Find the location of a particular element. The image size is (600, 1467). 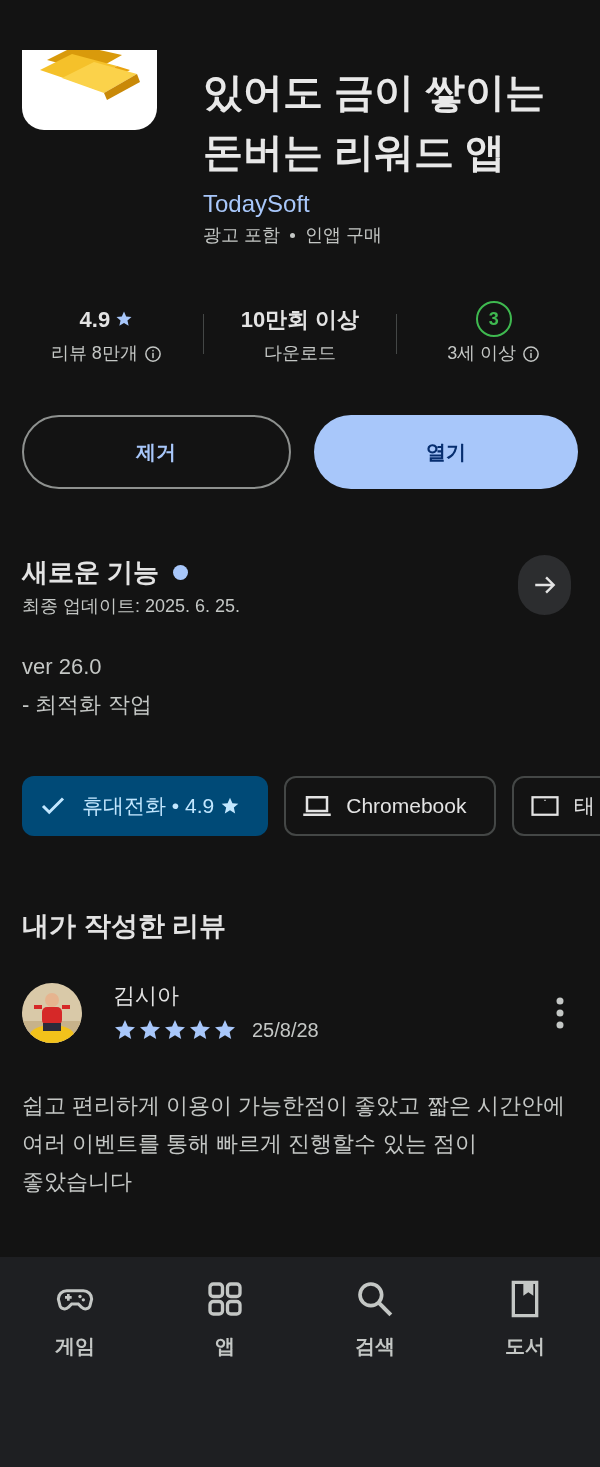

more-options-icon is located at coordinates (560, 1012).